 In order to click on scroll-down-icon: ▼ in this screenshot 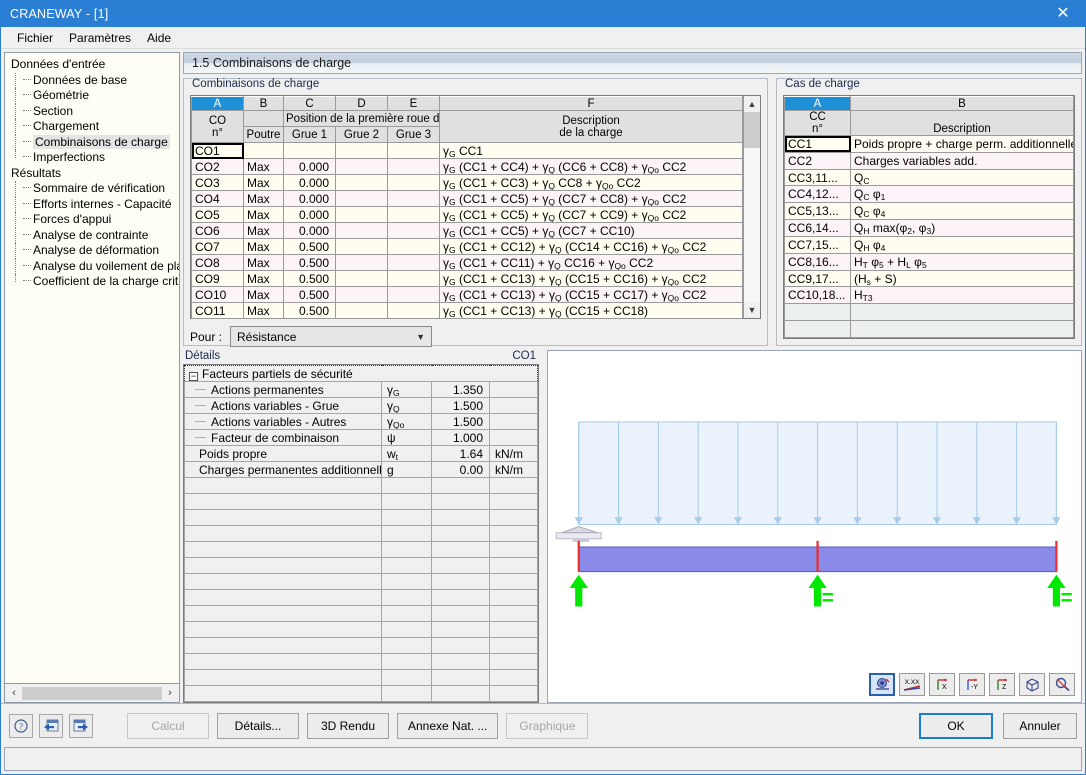, I will do `click(752, 310)`.